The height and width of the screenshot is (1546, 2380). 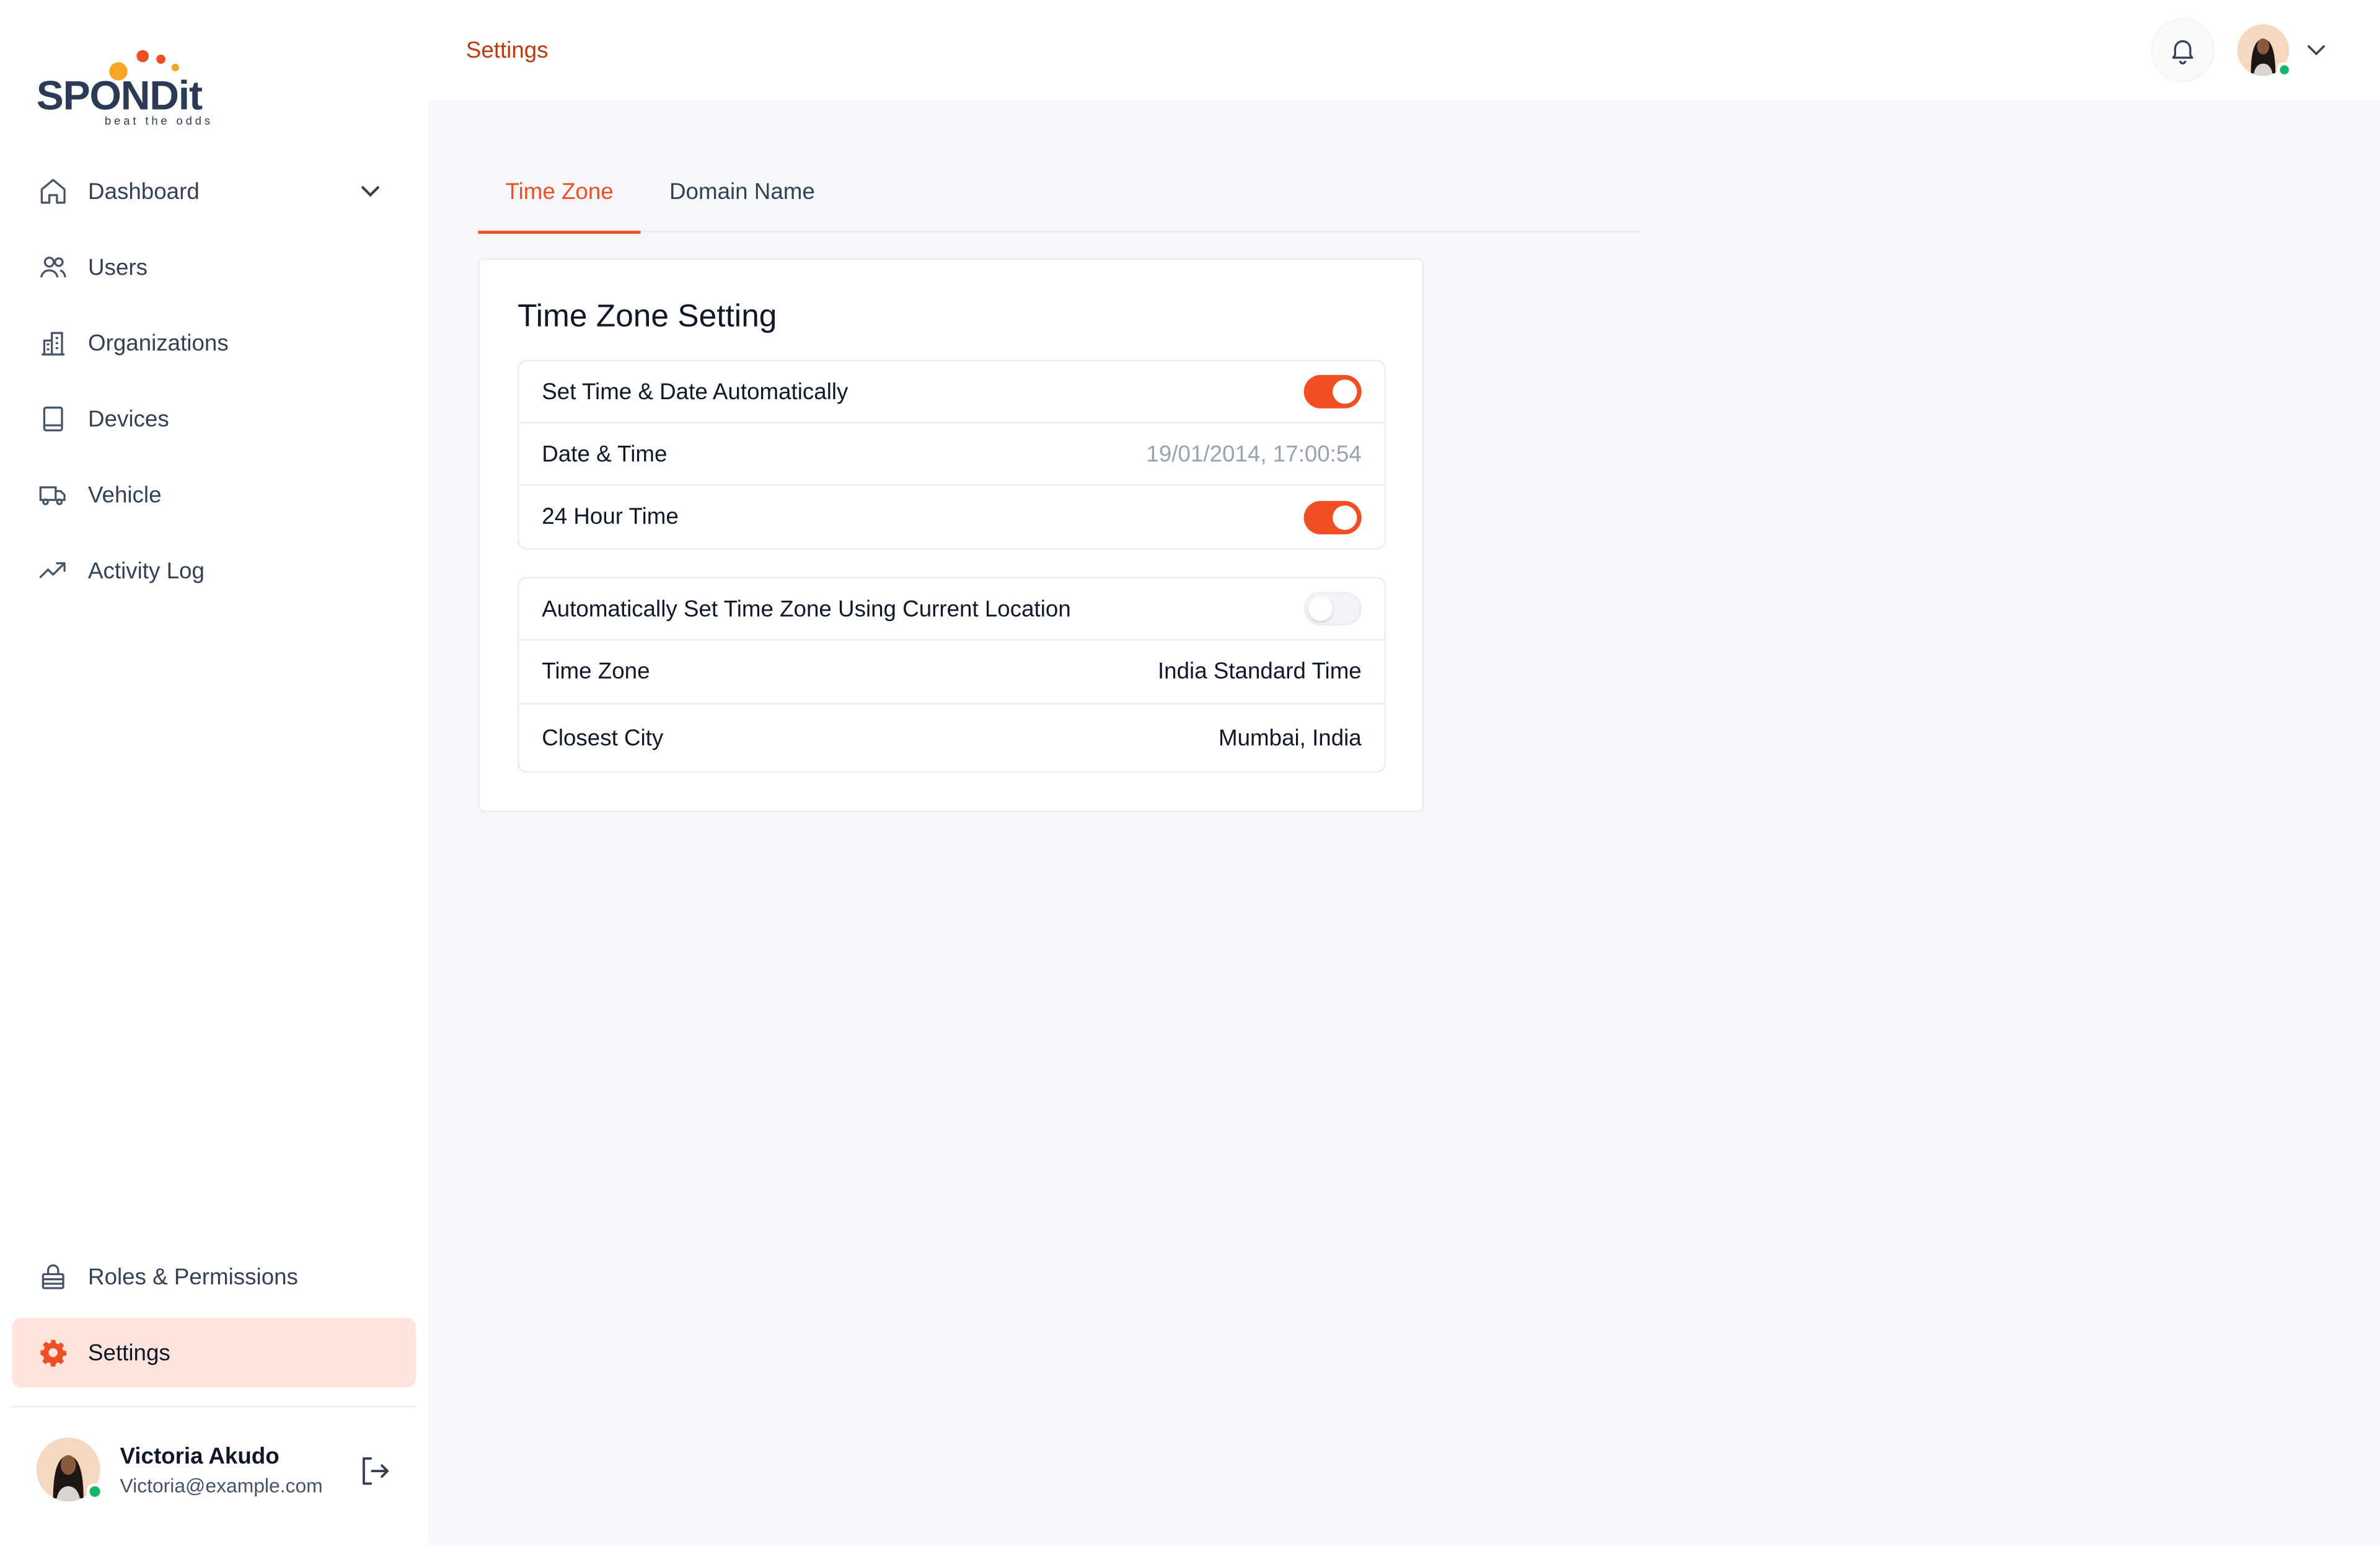 I want to click on lock-icon, so click(x=53, y=1277).